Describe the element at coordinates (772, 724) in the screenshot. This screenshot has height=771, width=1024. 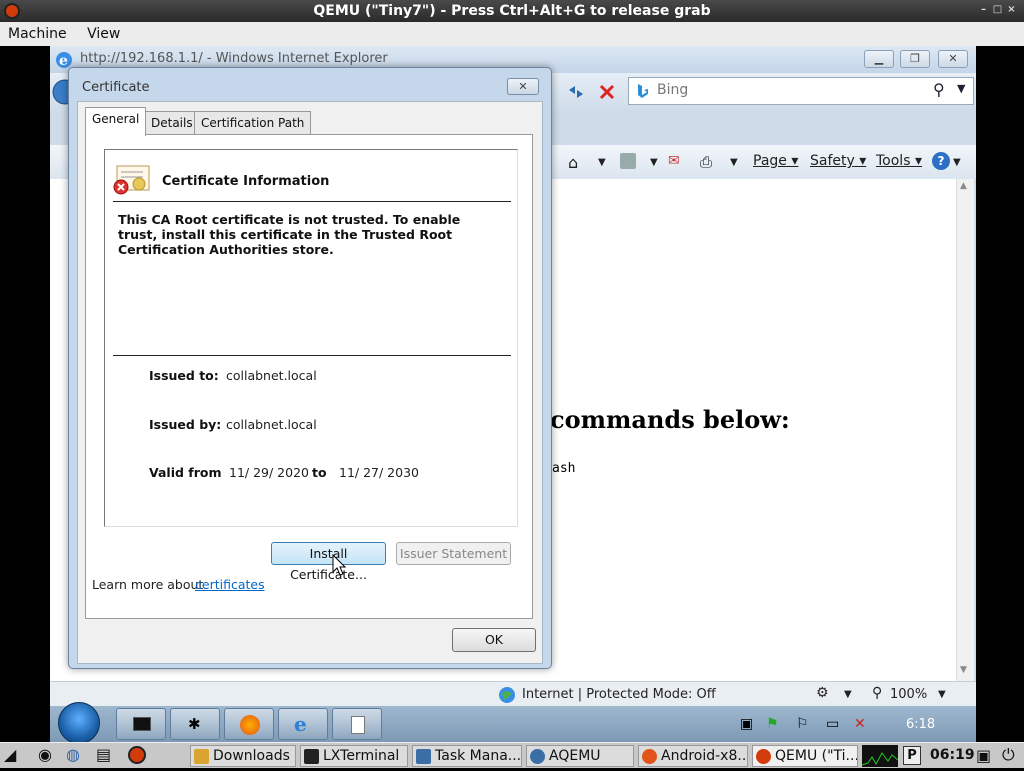
I see `tray-action-center-icon: ⚑` at that location.